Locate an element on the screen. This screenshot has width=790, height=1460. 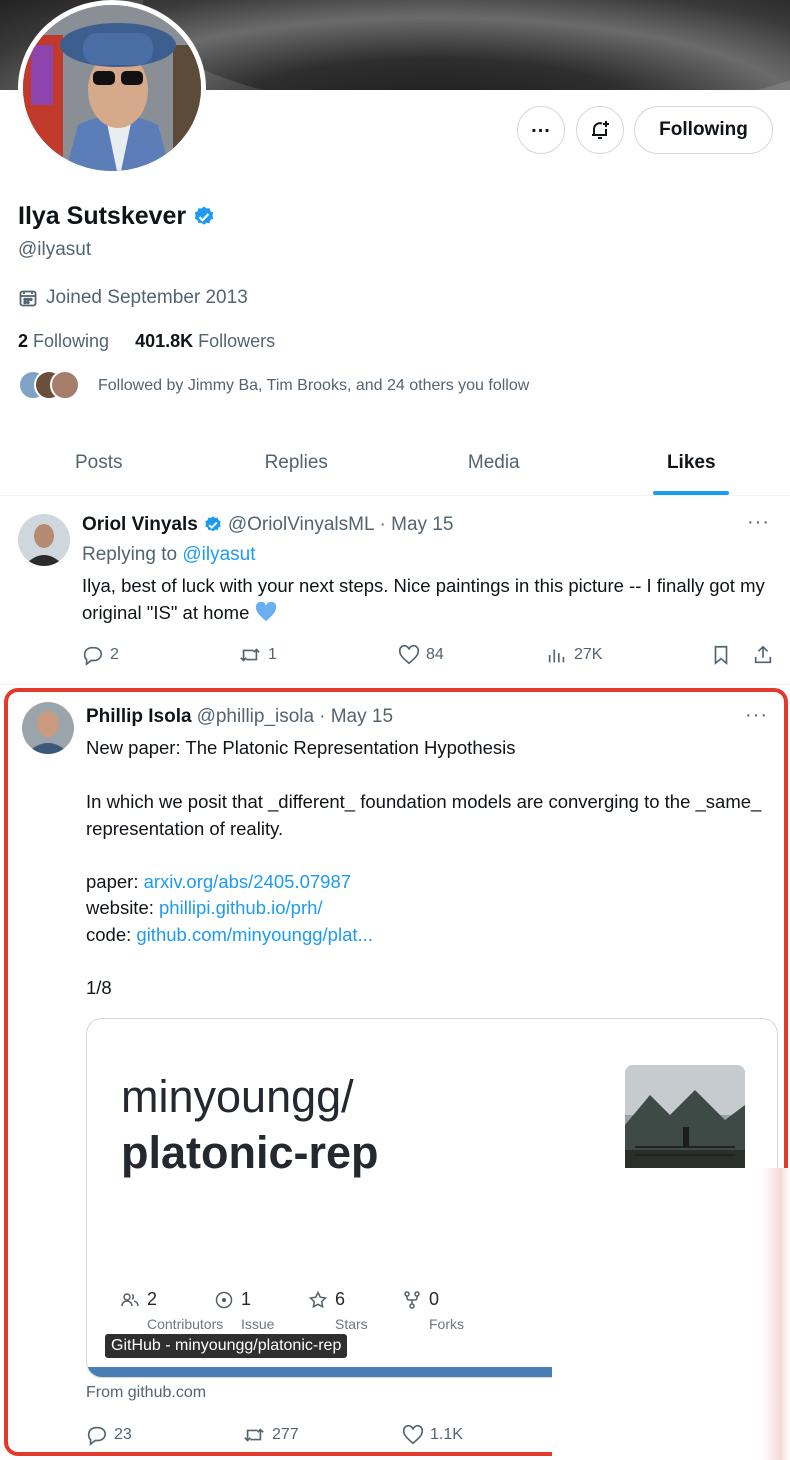
profile-tabs: Posts Replies Media Likes is located at coordinates (395, 463).